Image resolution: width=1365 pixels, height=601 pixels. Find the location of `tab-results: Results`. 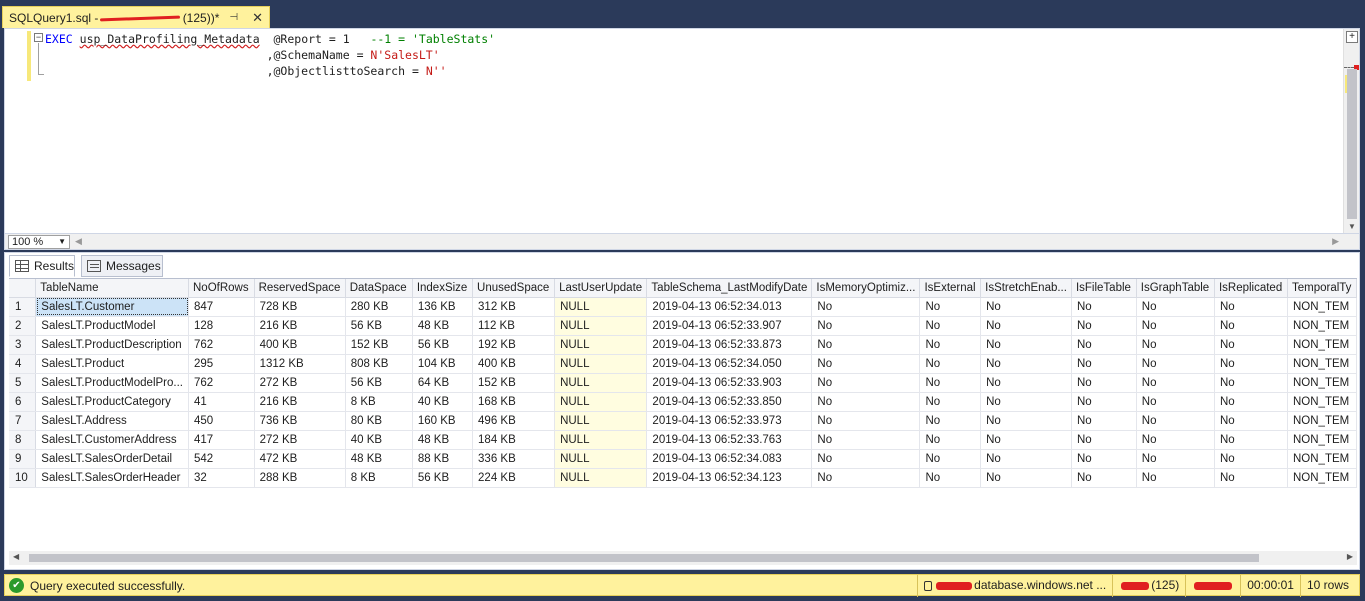

tab-results: Results is located at coordinates (42, 266).